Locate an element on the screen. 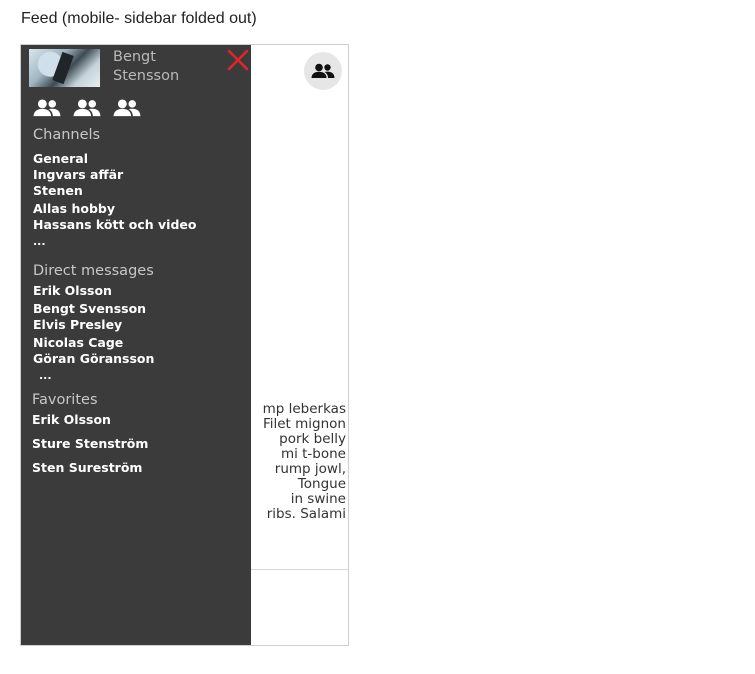 This screenshot has width=755, height=674. direct-message-item: Erik Olsson is located at coordinates (72, 290).